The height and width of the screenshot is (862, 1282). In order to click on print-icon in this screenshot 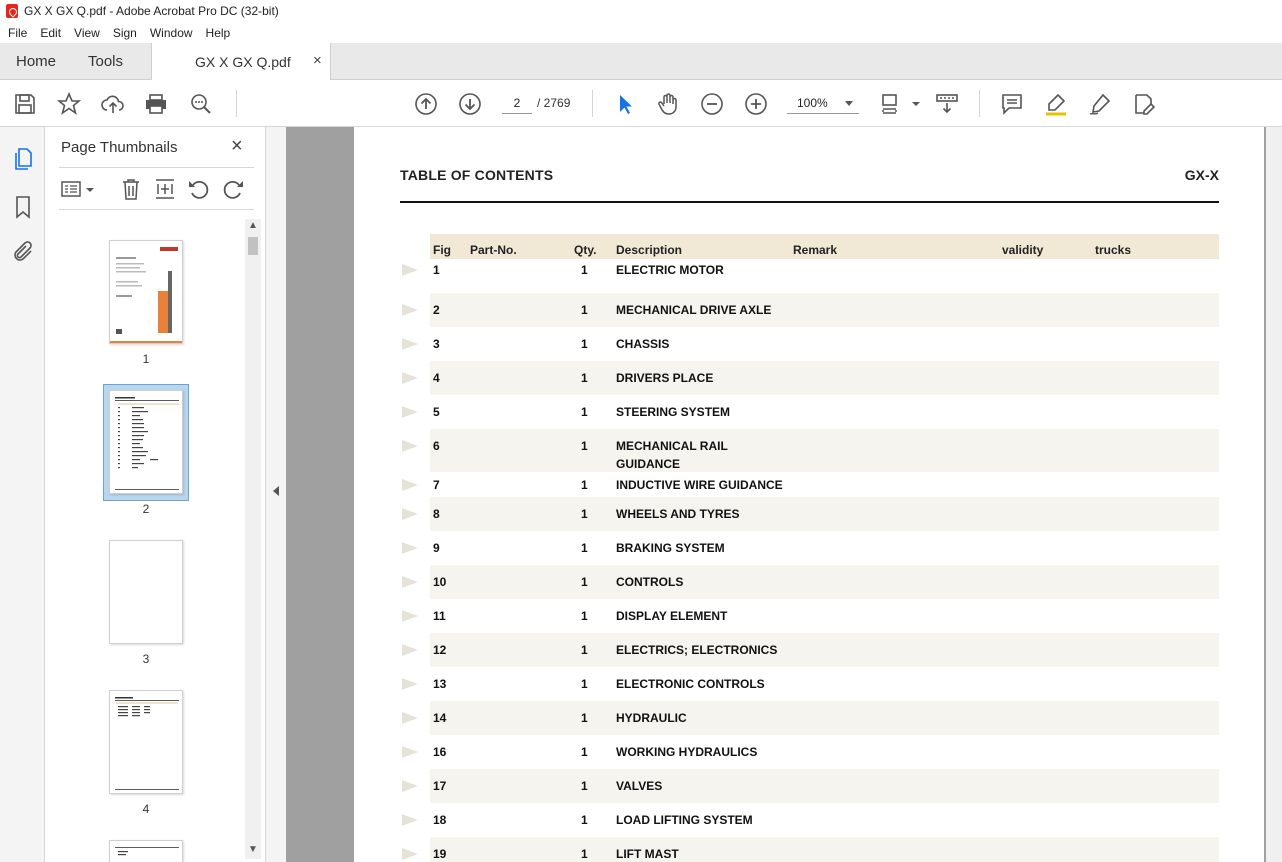, I will do `click(156, 104)`.